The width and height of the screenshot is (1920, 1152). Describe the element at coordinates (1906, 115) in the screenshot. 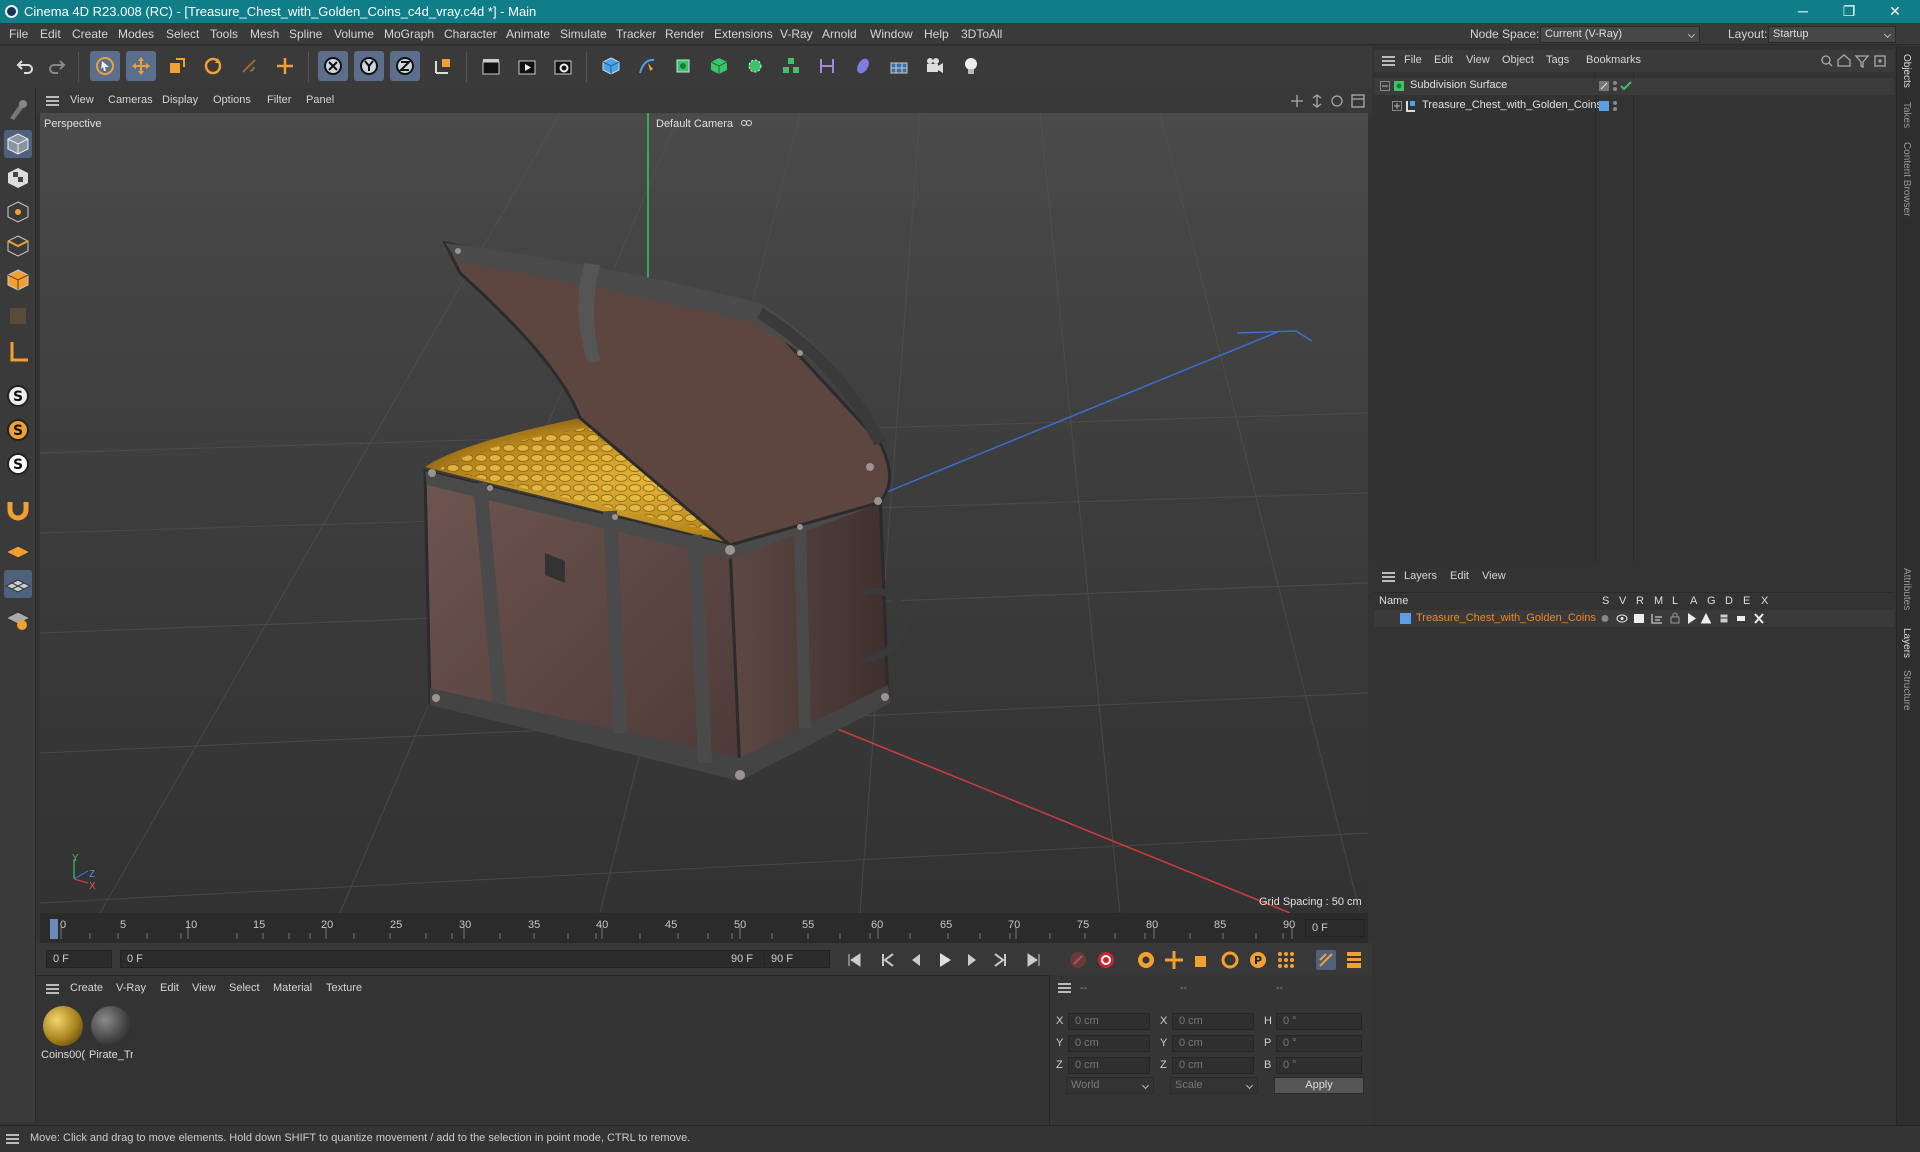

I see `tab-takes: Takes` at that location.